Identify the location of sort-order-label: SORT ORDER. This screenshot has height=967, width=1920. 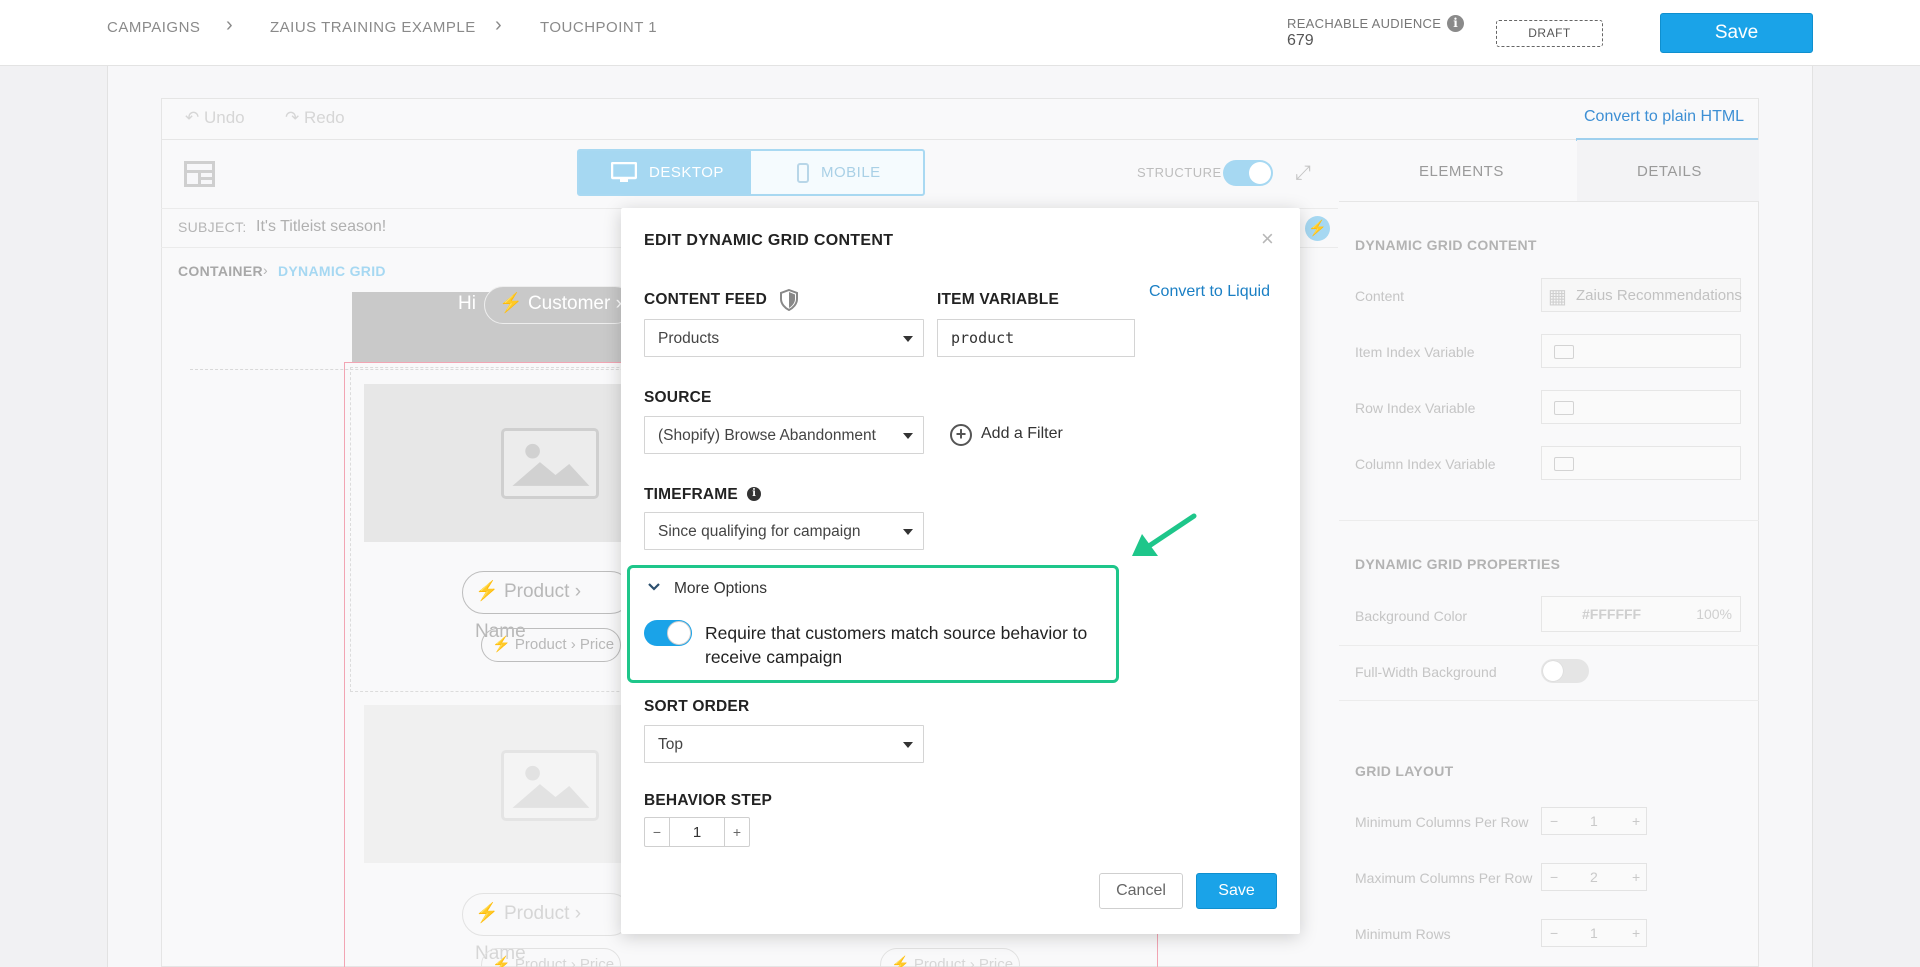
(697, 706).